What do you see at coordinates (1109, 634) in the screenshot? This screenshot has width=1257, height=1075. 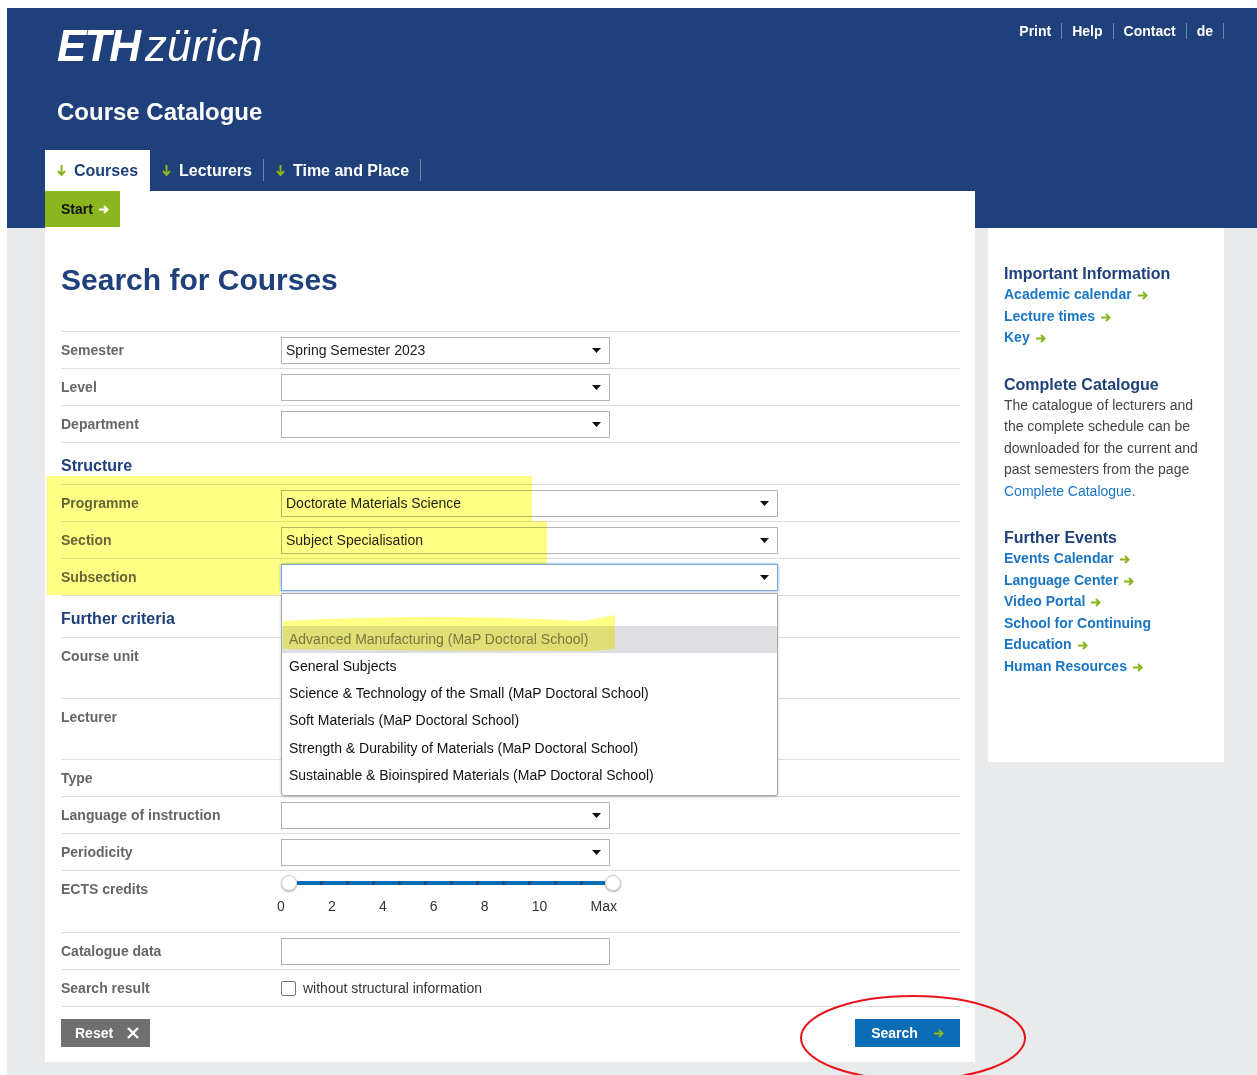 I see `sidebar-link: School for Continuing Education` at bounding box center [1109, 634].